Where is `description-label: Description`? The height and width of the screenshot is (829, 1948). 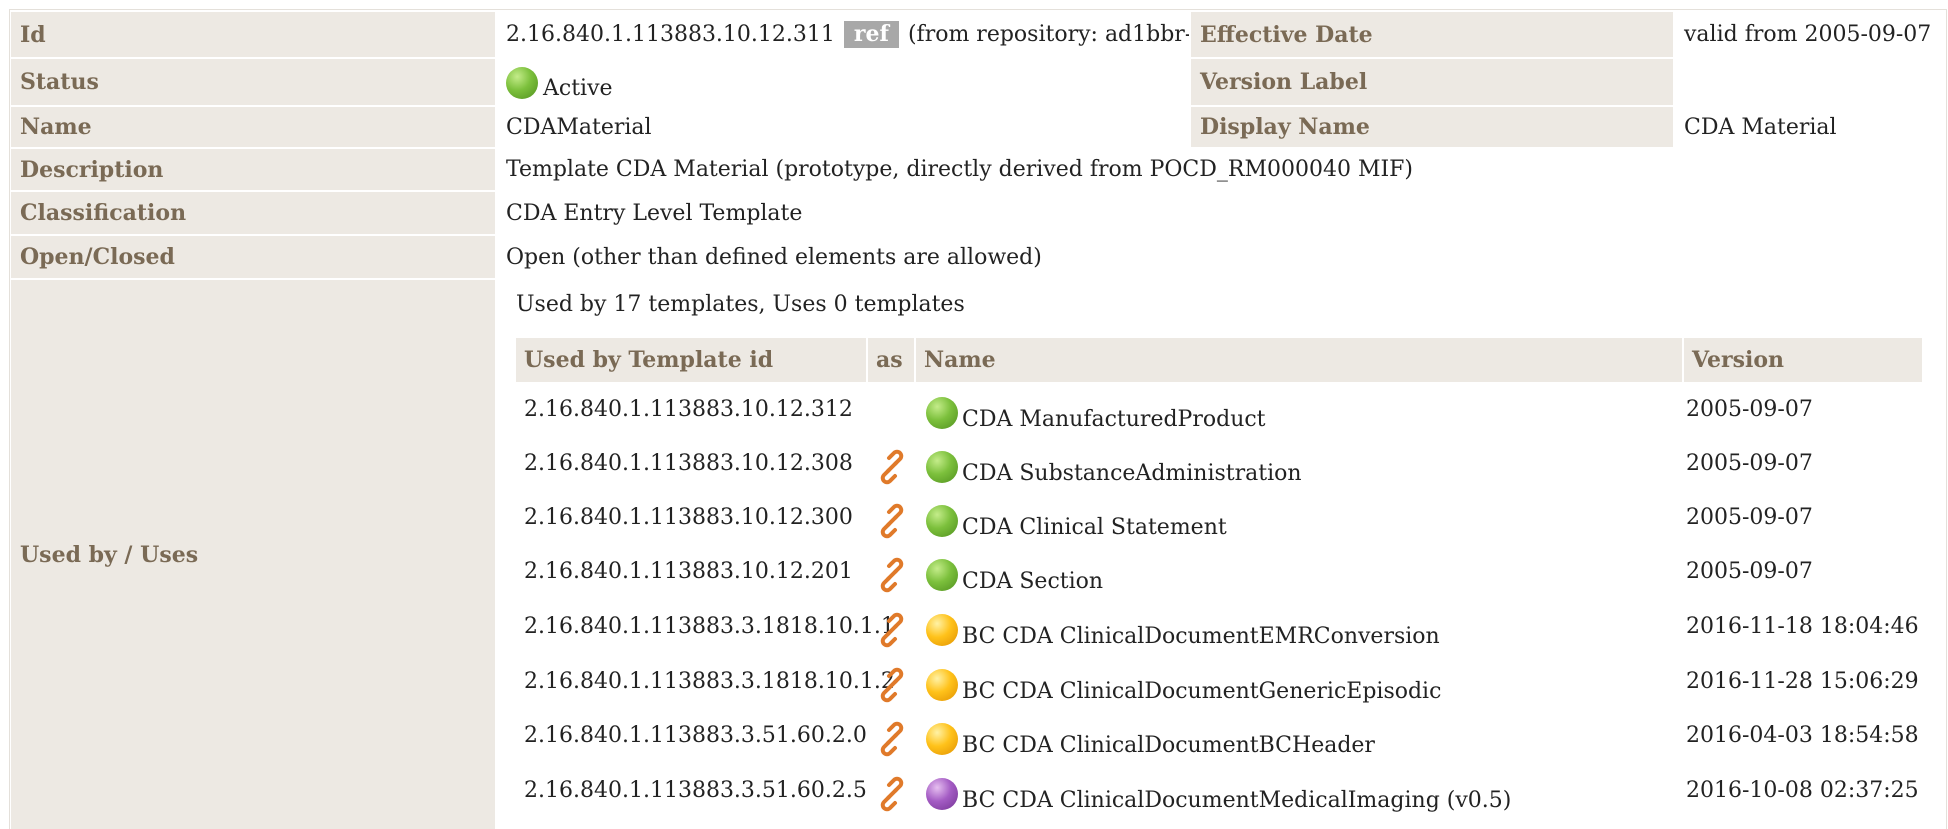 description-label: Description is located at coordinates (253, 169).